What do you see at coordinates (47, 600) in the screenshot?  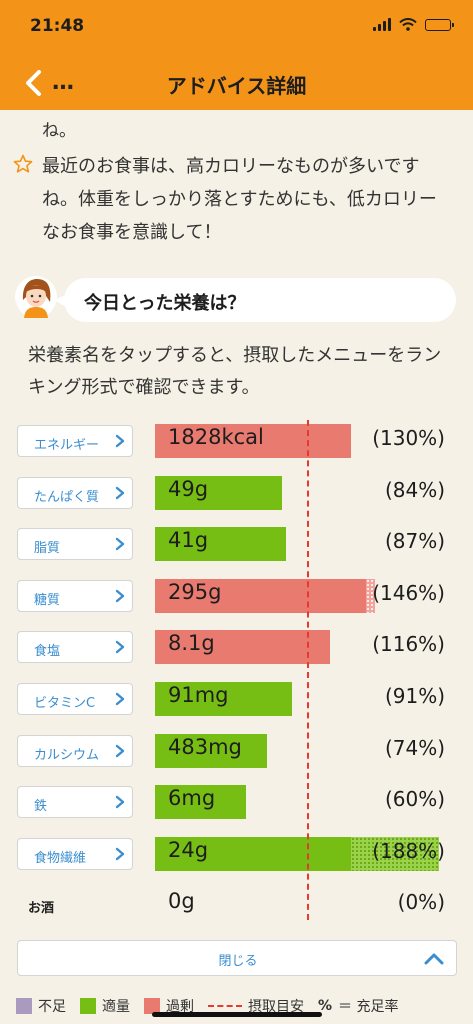 I see `nutrient-name: 糖質` at bounding box center [47, 600].